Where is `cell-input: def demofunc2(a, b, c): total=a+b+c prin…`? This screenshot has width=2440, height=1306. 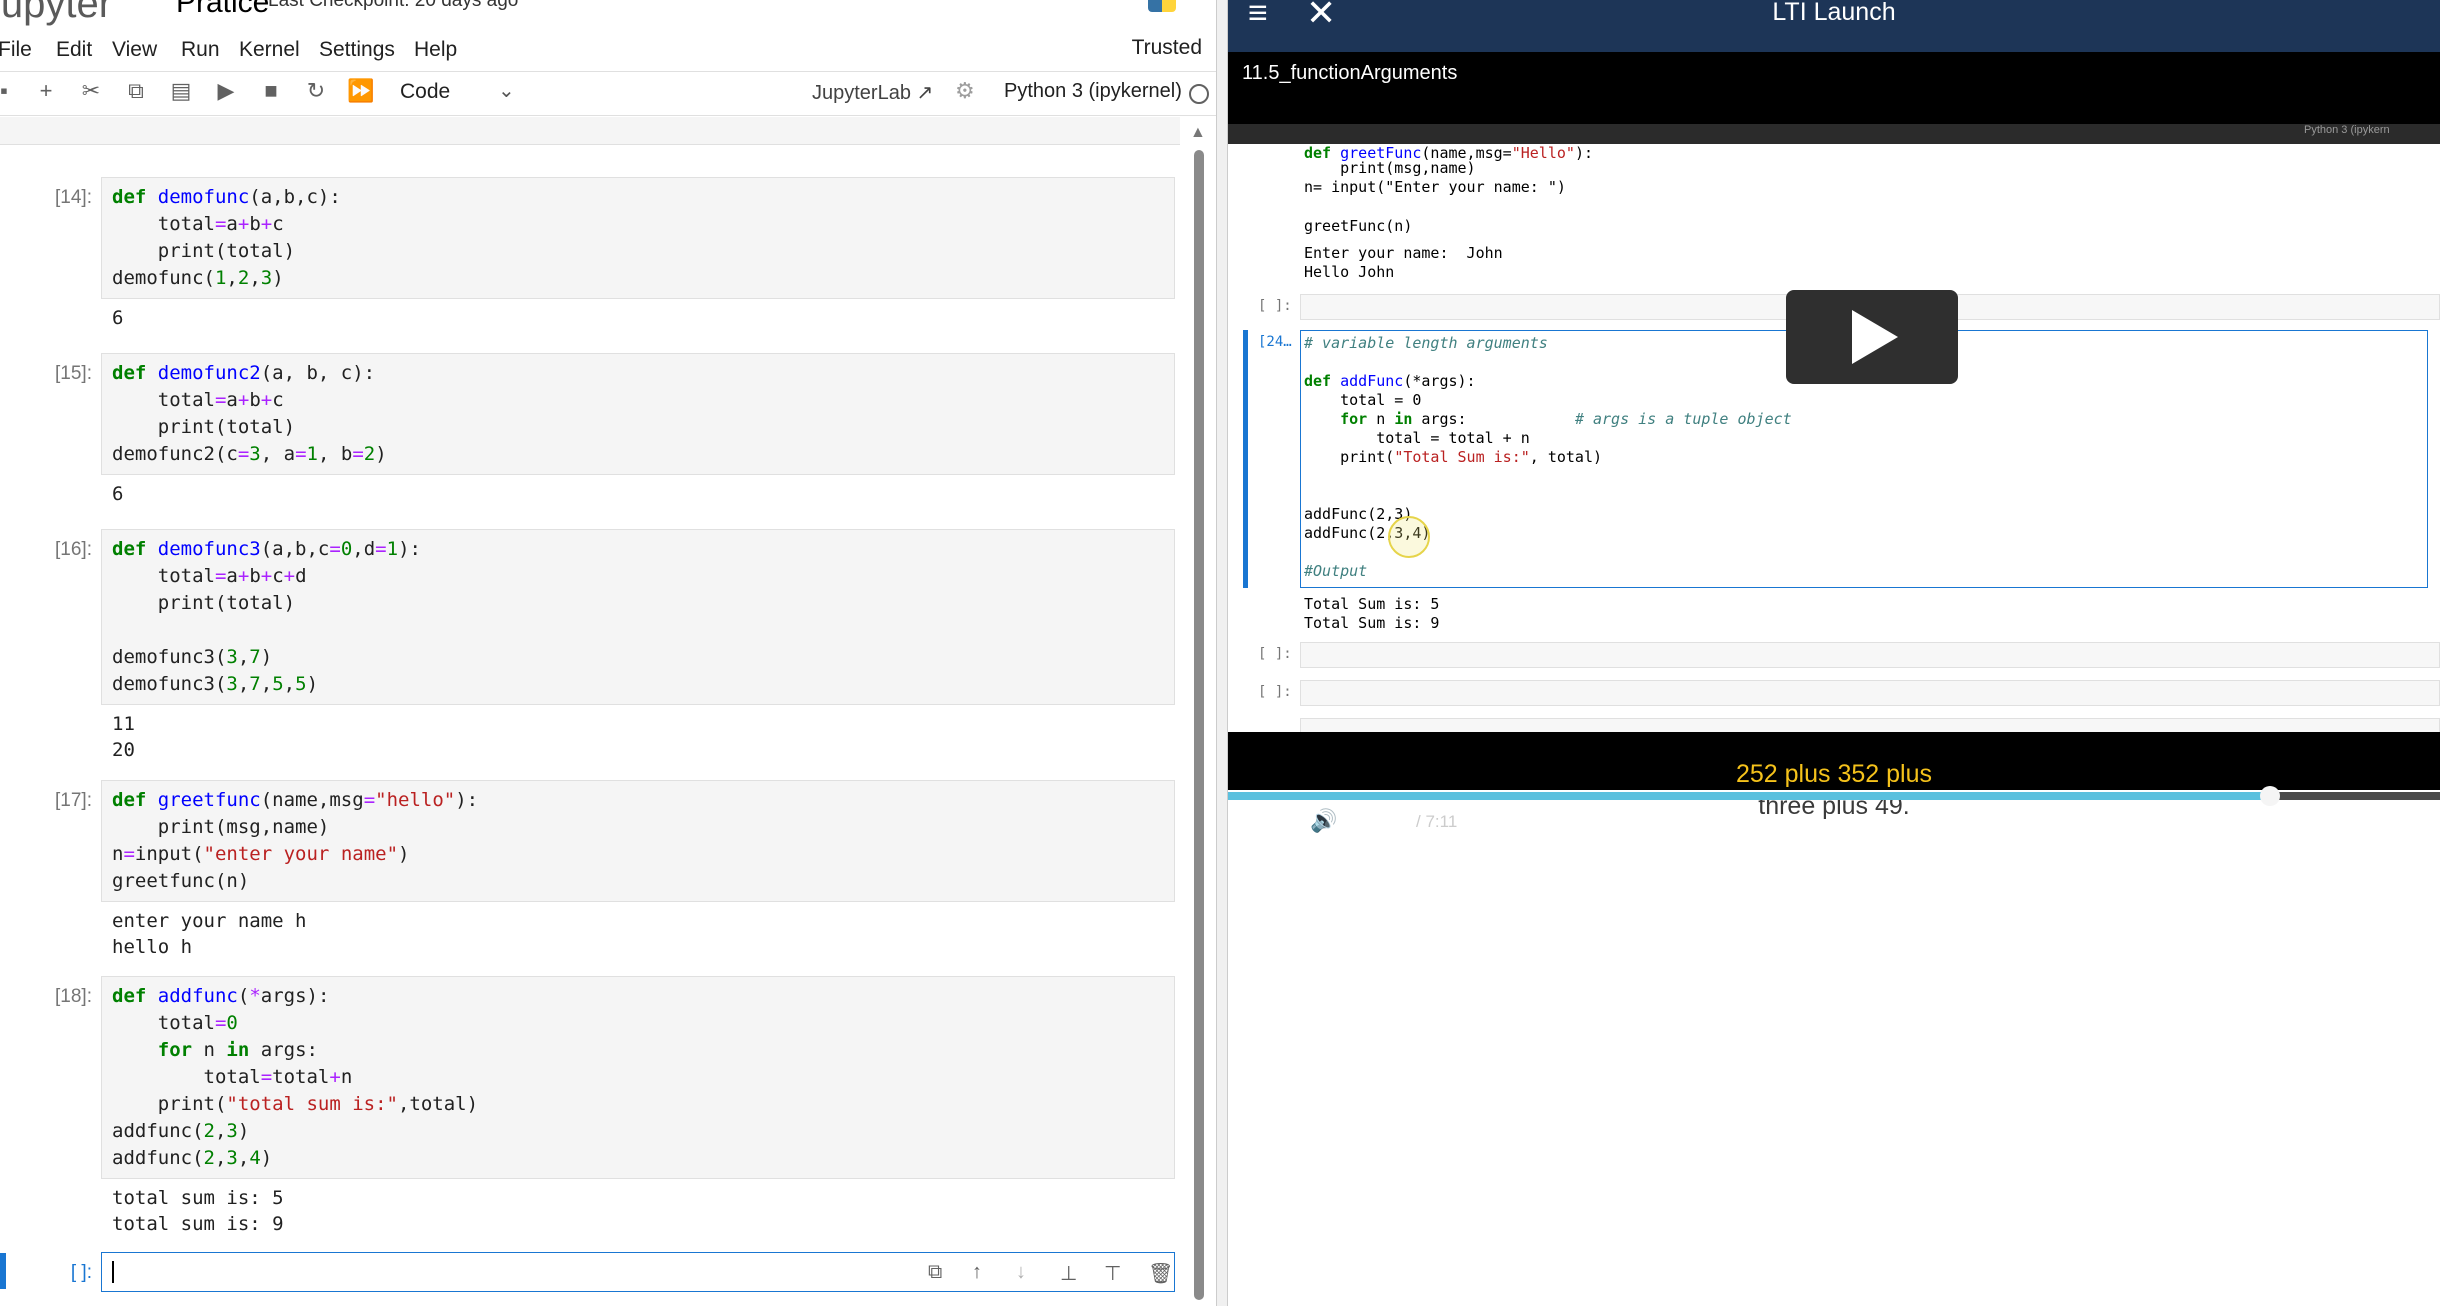
cell-input: def demofunc2(a, b, c): total=a+b+c prin… is located at coordinates (638, 414).